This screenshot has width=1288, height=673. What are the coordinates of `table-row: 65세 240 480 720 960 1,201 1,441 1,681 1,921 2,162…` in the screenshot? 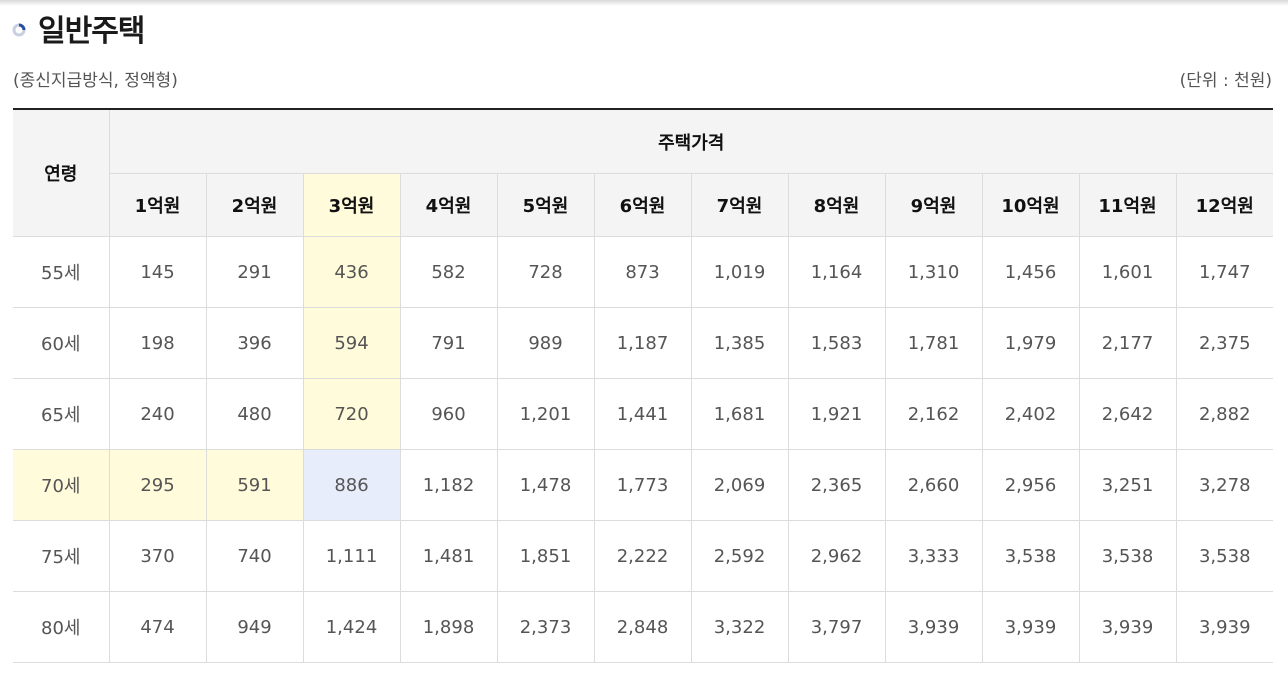 It's located at (643, 414).